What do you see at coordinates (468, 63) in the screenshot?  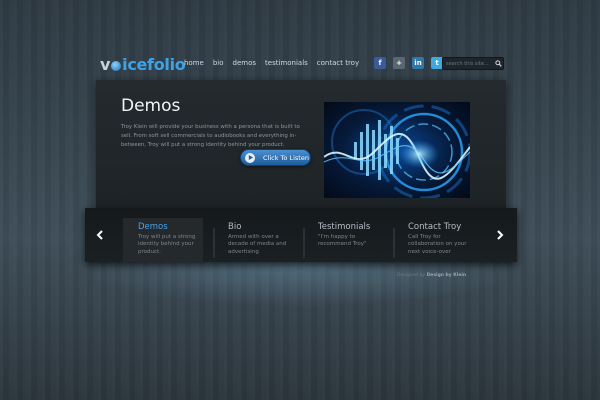 I see `search-input` at bounding box center [468, 63].